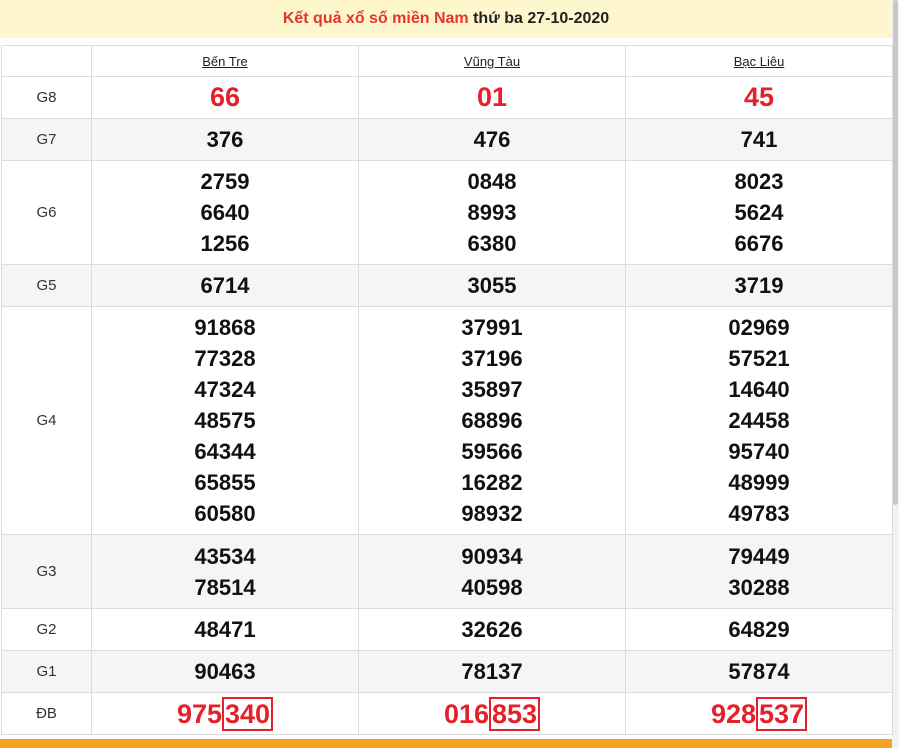 The image size is (899, 748). I want to click on prize-number: 476, so click(492, 139).